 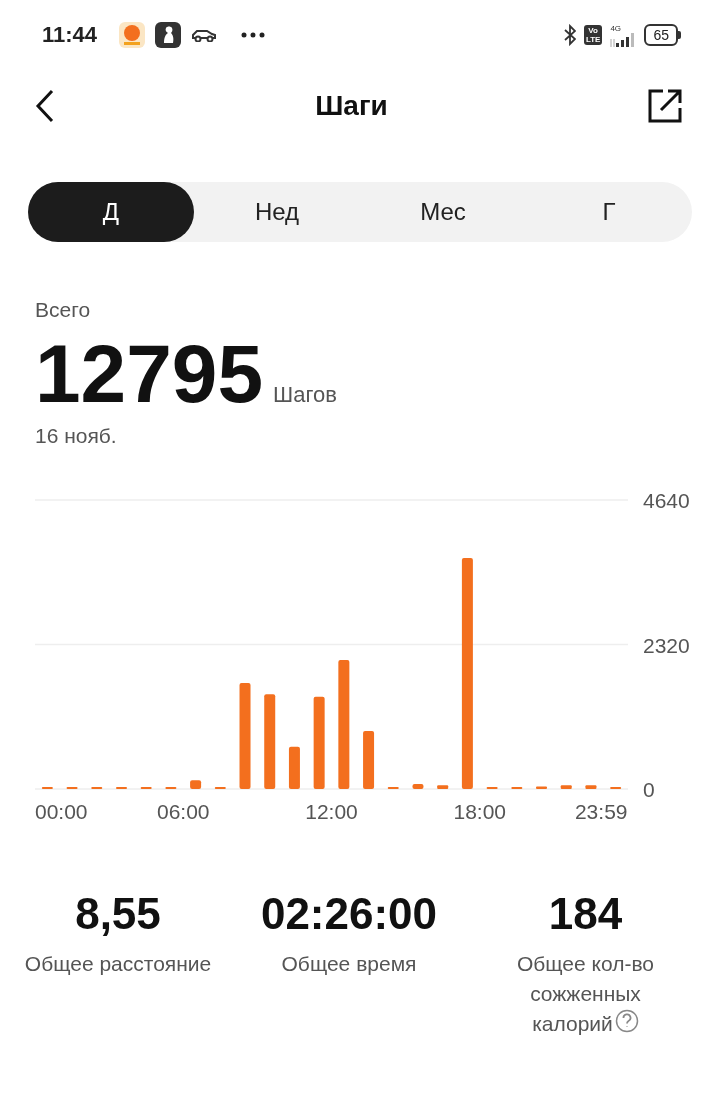 What do you see at coordinates (76, 436) in the screenshot?
I see `date-label: 16 нояб.` at bounding box center [76, 436].